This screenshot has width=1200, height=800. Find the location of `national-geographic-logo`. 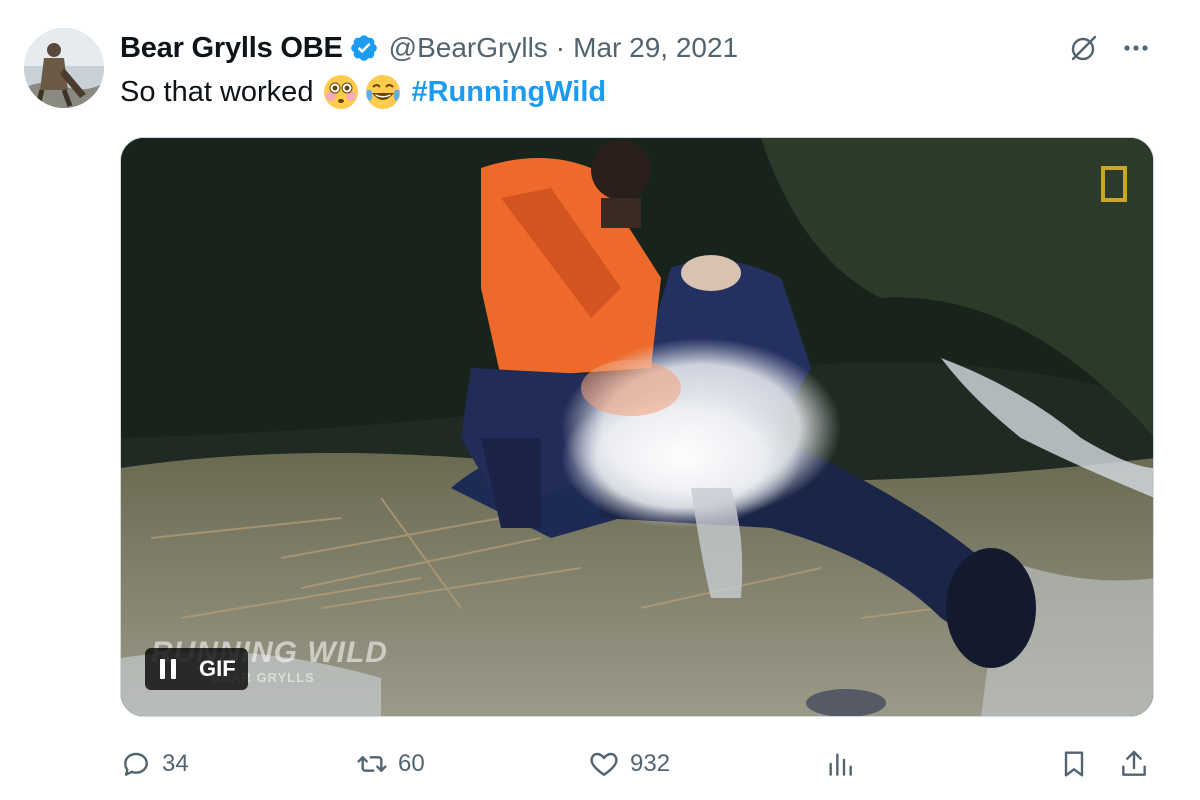

national-geographic-logo is located at coordinates (1114, 184).